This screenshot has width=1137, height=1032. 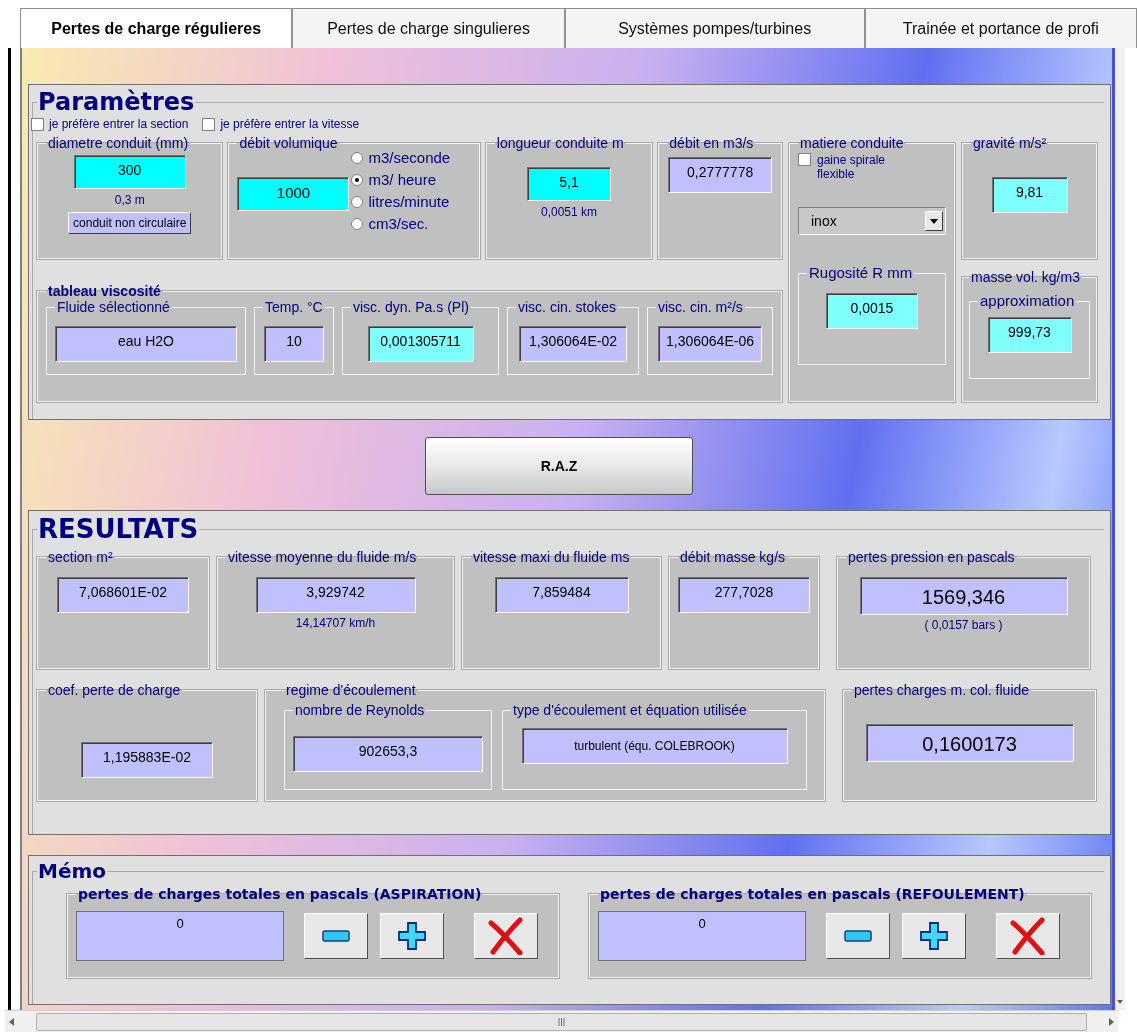 I want to click on group-label: pertes de charges totales en pascals (REFOULEMENT), so click(x=812, y=894).